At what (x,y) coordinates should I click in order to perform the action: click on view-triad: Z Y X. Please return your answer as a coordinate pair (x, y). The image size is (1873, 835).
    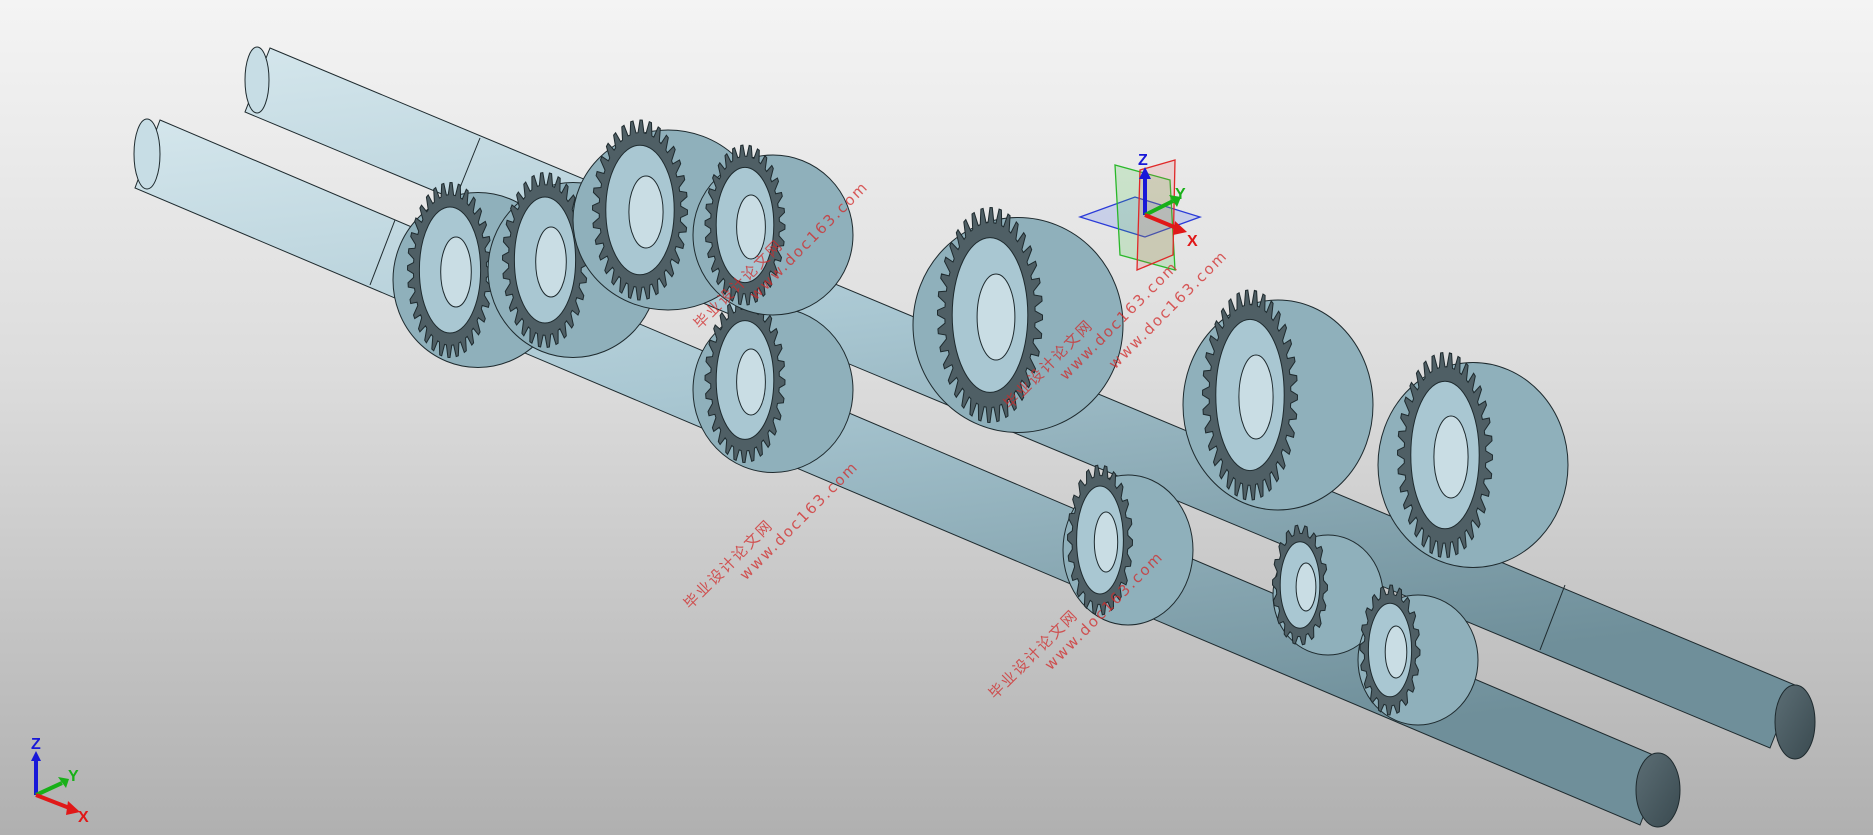
    Looking at the image, I should click on (60, 781).